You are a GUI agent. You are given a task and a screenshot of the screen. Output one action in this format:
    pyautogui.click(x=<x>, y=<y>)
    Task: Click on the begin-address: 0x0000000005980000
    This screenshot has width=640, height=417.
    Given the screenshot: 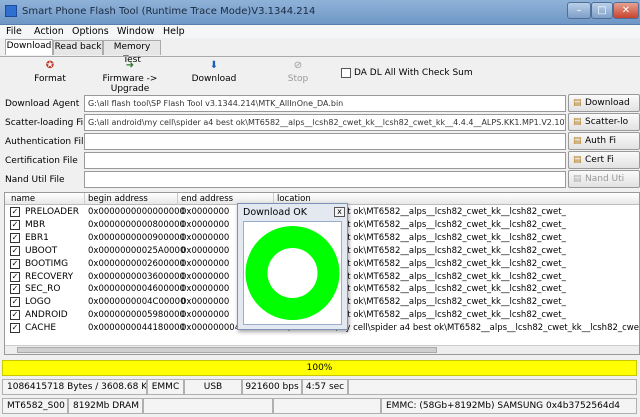 What is the action you would take?
    pyautogui.click(x=136, y=315)
    